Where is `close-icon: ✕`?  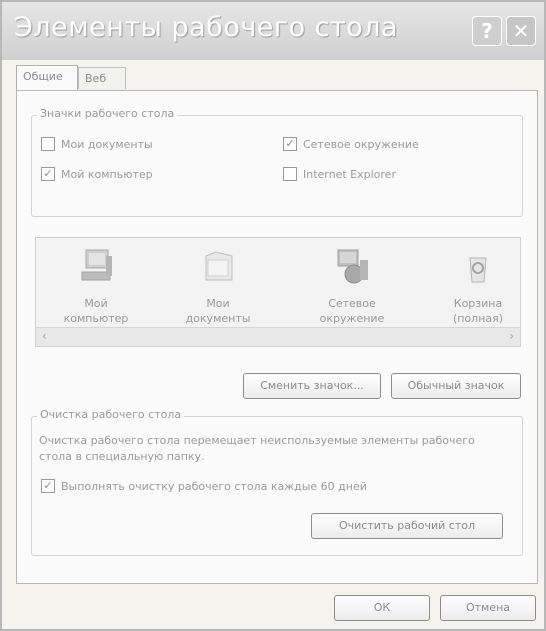 close-icon: ✕ is located at coordinates (521, 31).